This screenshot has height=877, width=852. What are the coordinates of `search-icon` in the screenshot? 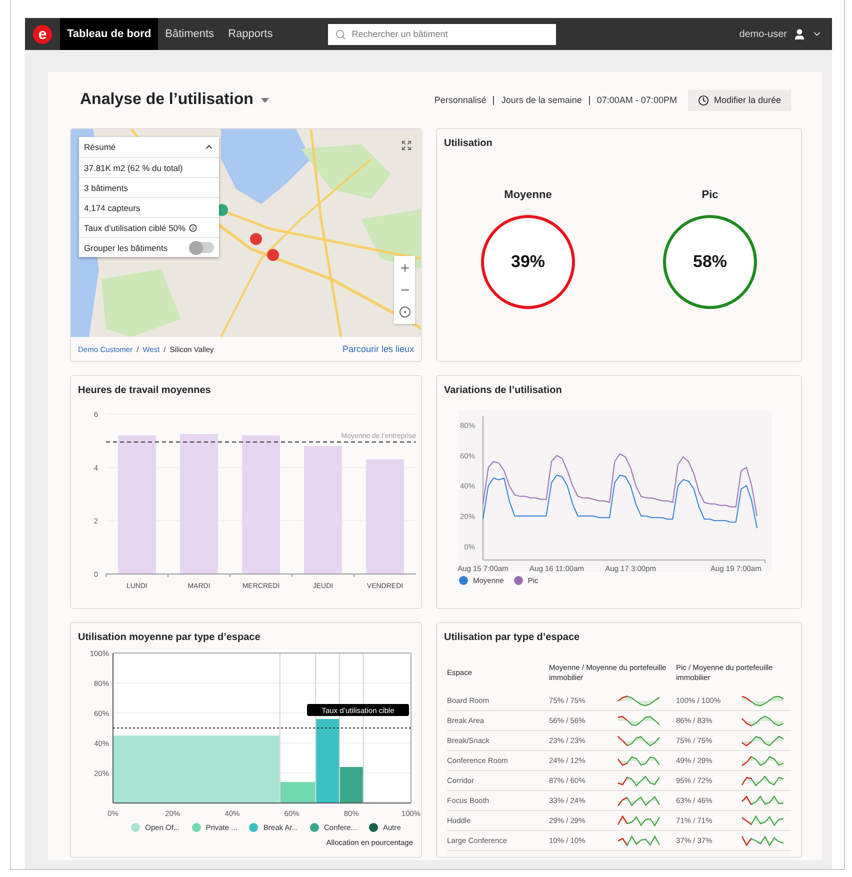 It's located at (340, 34).